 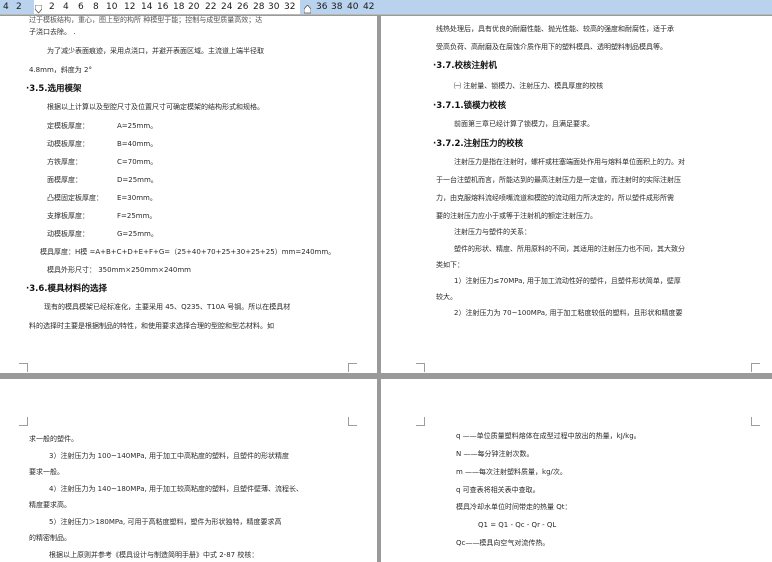 I want to click on plate-value: D=25mm。, so click(x=137, y=180).